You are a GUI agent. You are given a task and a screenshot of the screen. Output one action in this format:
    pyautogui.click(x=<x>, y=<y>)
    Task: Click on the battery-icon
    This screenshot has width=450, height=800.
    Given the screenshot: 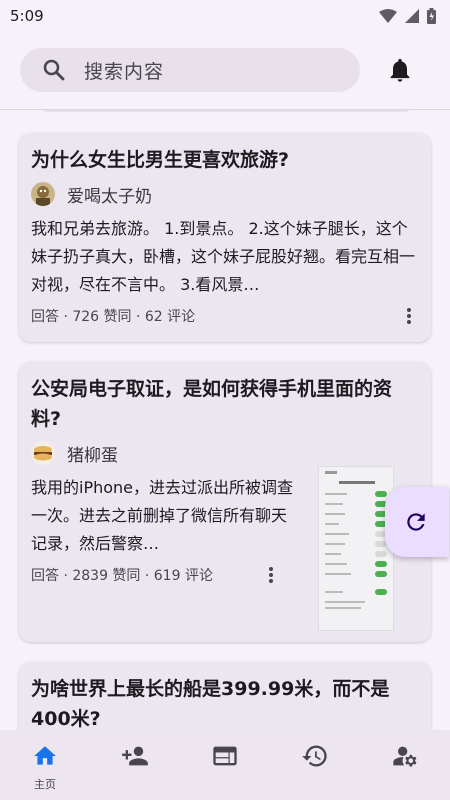 What is the action you would take?
    pyautogui.click(x=431, y=16)
    